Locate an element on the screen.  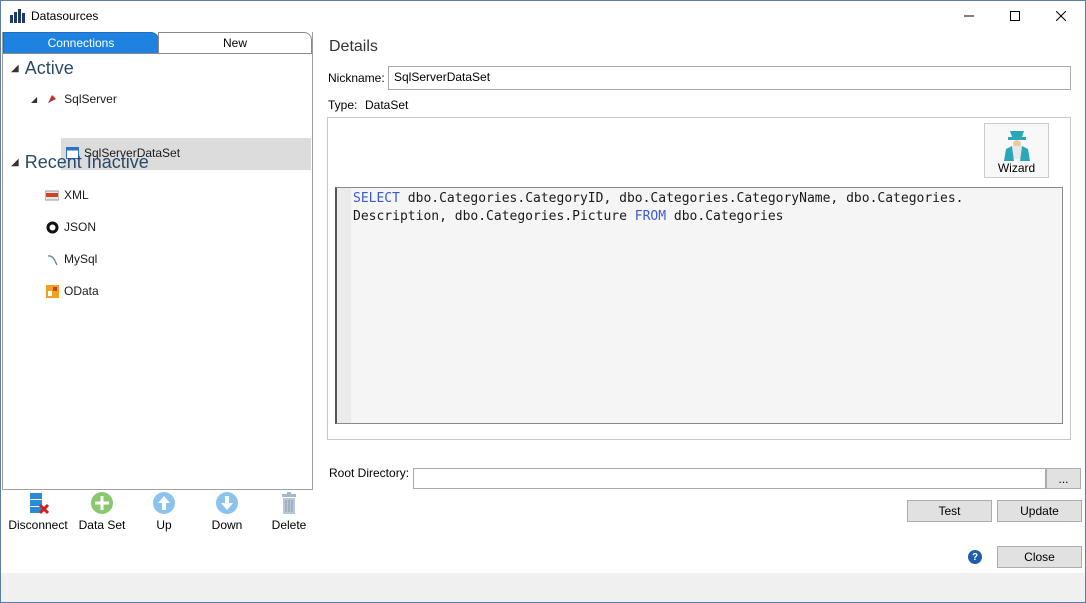
delete-button: Delete is located at coordinates (289, 511).